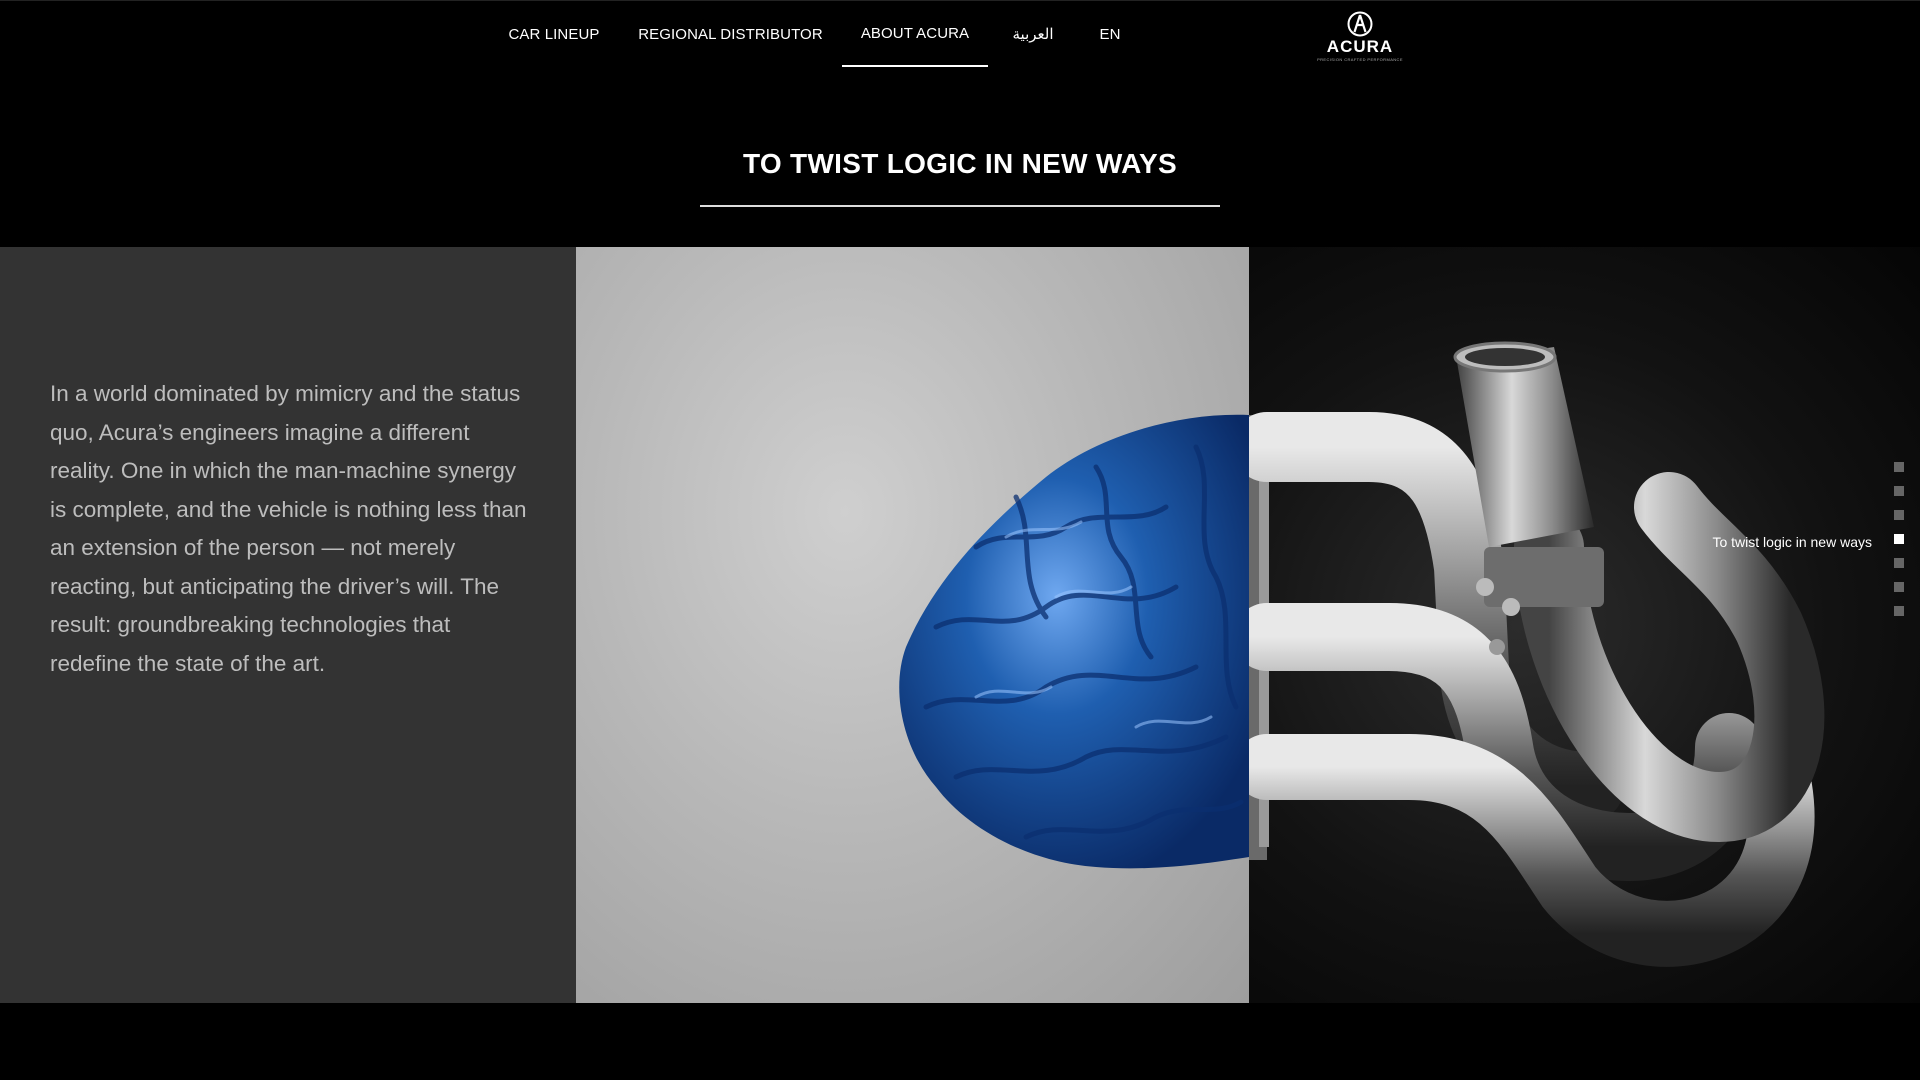 This screenshot has width=1920, height=1080. I want to click on title-divider, so click(960, 206).